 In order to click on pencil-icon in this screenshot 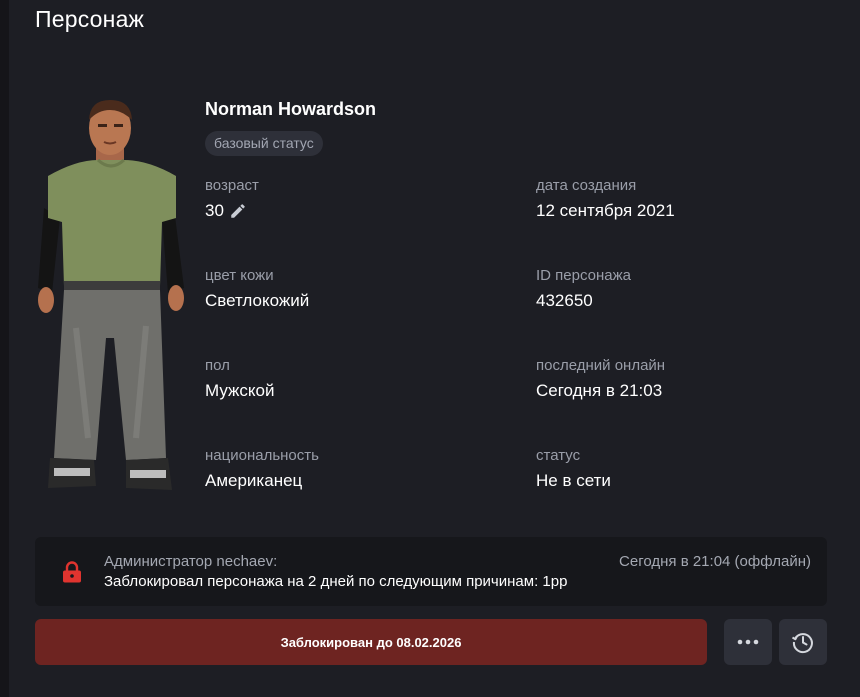, I will do `click(238, 211)`.